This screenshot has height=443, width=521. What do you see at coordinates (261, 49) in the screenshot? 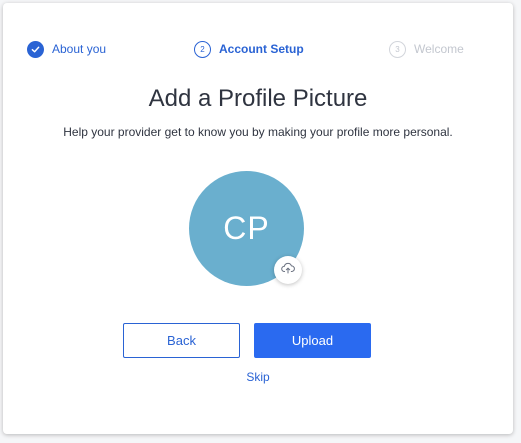
I see `step-label: Account Setup` at bounding box center [261, 49].